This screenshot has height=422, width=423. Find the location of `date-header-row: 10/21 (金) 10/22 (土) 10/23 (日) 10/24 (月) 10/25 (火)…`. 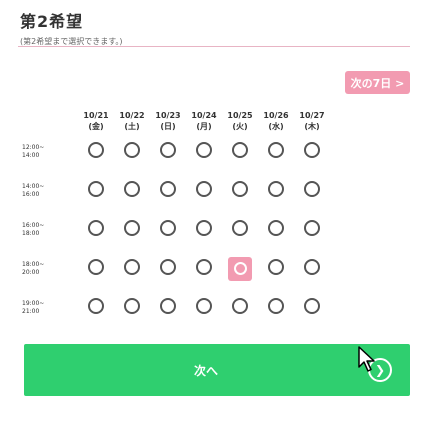

date-header-row: 10/21 (金) 10/22 (土) 10/23 (日) 10/24 (月) 10/25 (火)… is located at coordinates (175, 121).